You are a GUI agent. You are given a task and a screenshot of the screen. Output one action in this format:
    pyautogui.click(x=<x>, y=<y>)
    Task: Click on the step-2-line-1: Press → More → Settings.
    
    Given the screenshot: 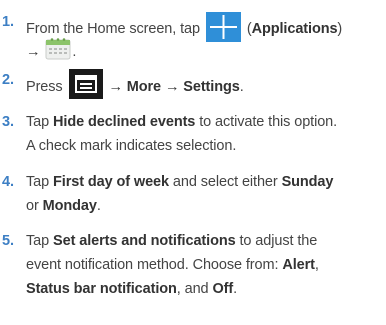 What is the action you would take?
    pyautogui.click(x=135, y=85)
    